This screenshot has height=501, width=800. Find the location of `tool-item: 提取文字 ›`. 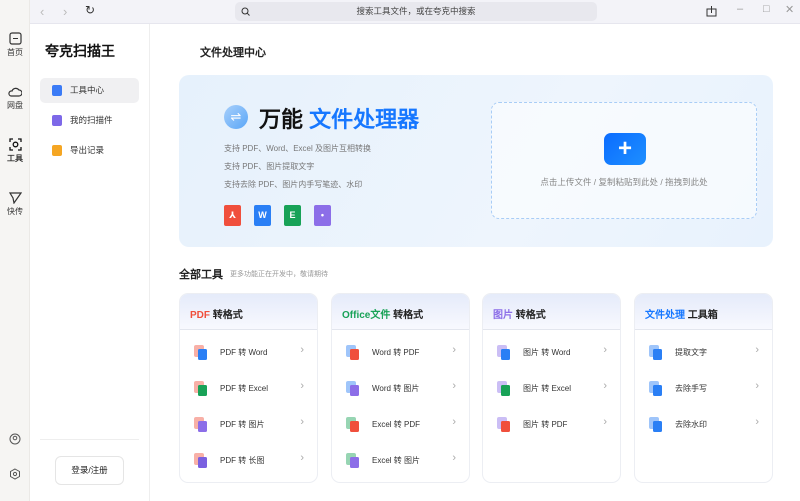

tool-item: 提取文字 › is located at coordinates (703, 353).